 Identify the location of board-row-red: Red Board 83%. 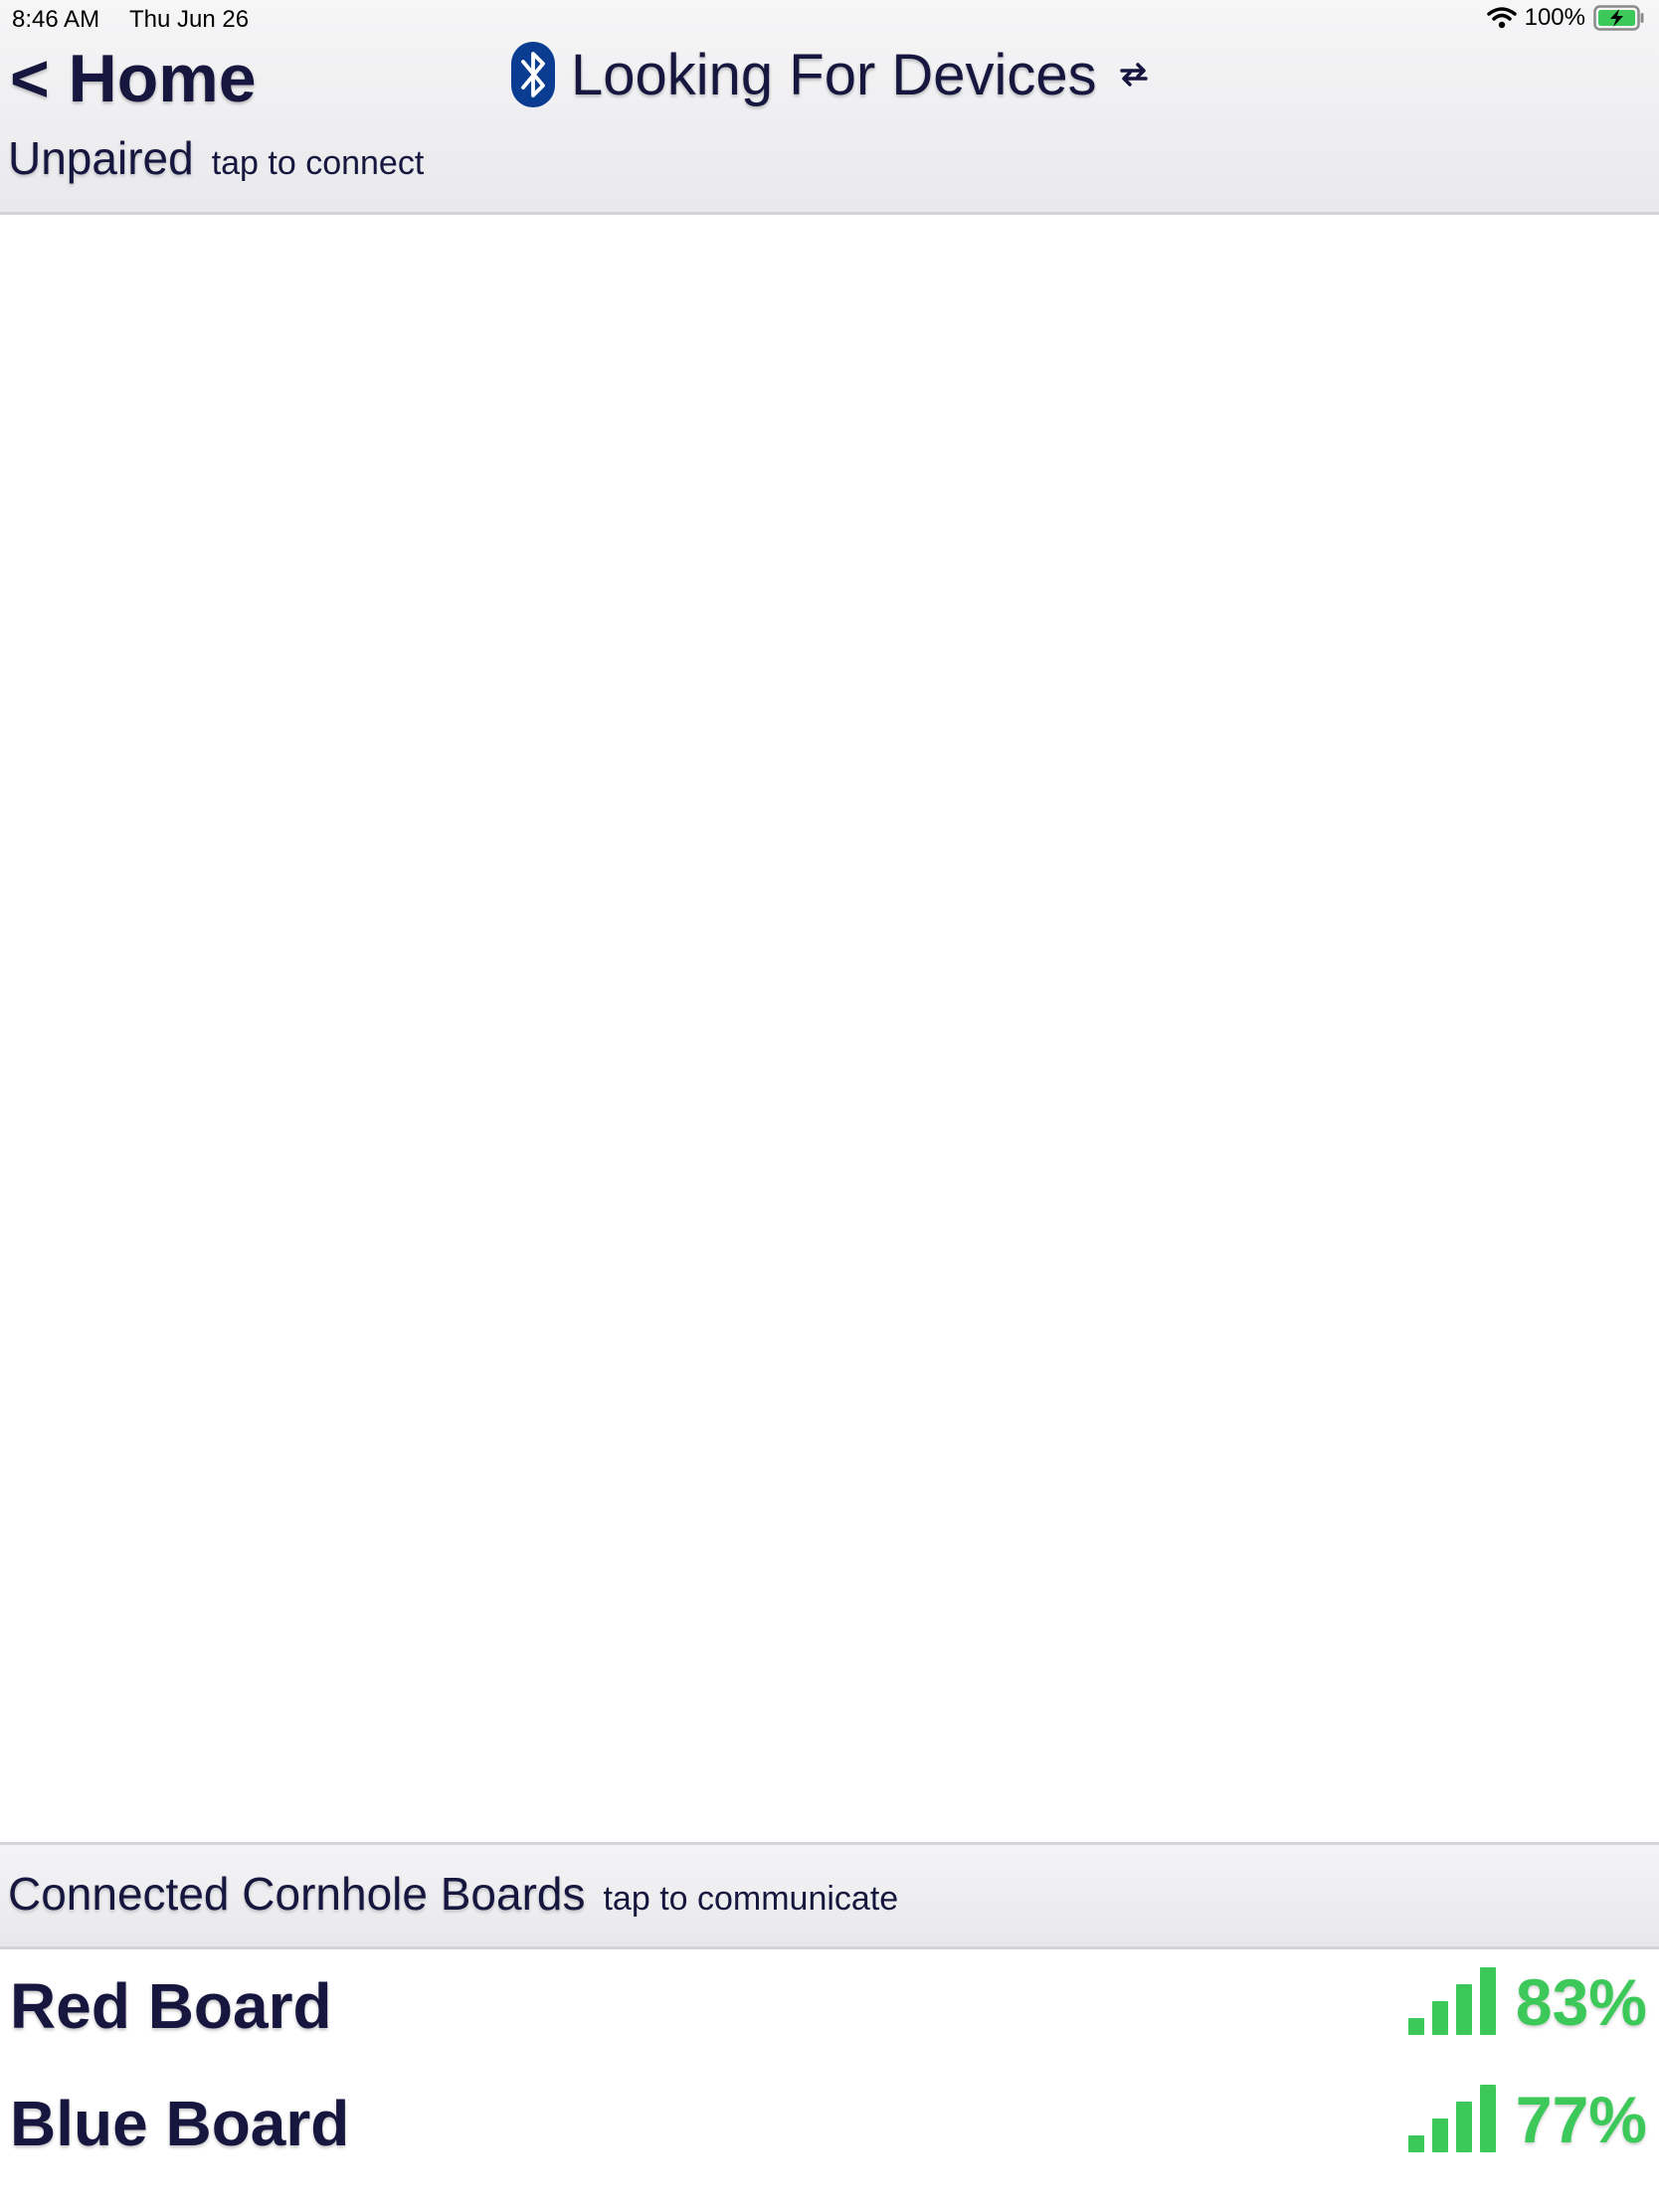
(829, 2010).